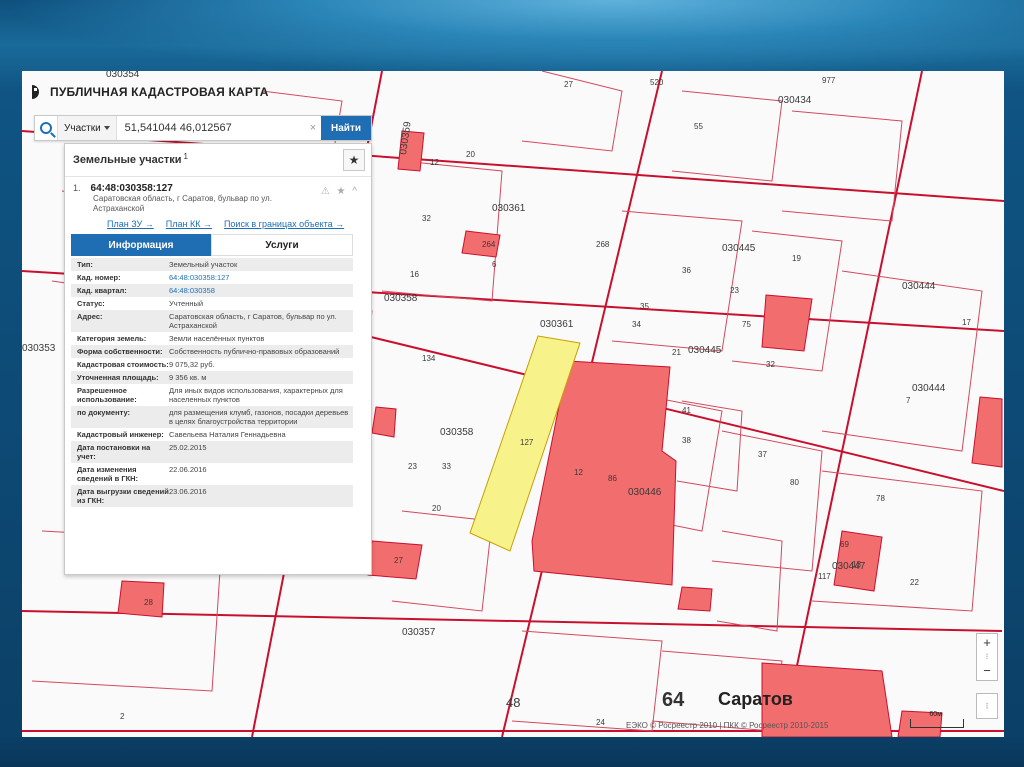 The width and height of the screenshot is (1024, 767). What do you see at coordinates (212, 474) in the screenshot?
I see `info-row: Дата изменения сведений в ГКН: 22.06.2016` at bounding box center [212, 474].